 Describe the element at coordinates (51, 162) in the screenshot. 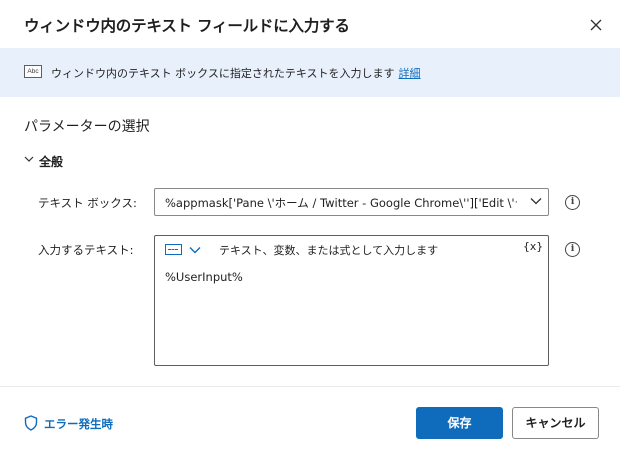

I see `group-general-label: 全般` at that location.